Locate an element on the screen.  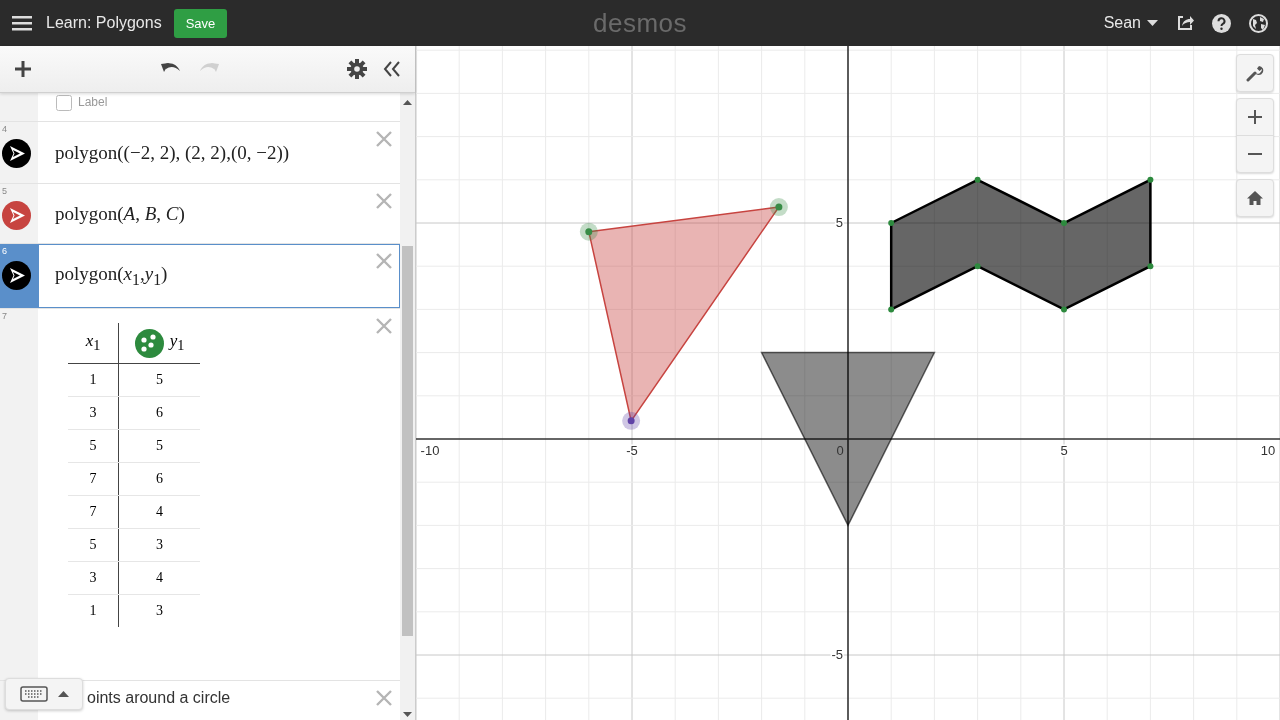
math-expression: polygon((−2, 2), (2, 2),(0, −2)) is located at coordinates (172, 152).